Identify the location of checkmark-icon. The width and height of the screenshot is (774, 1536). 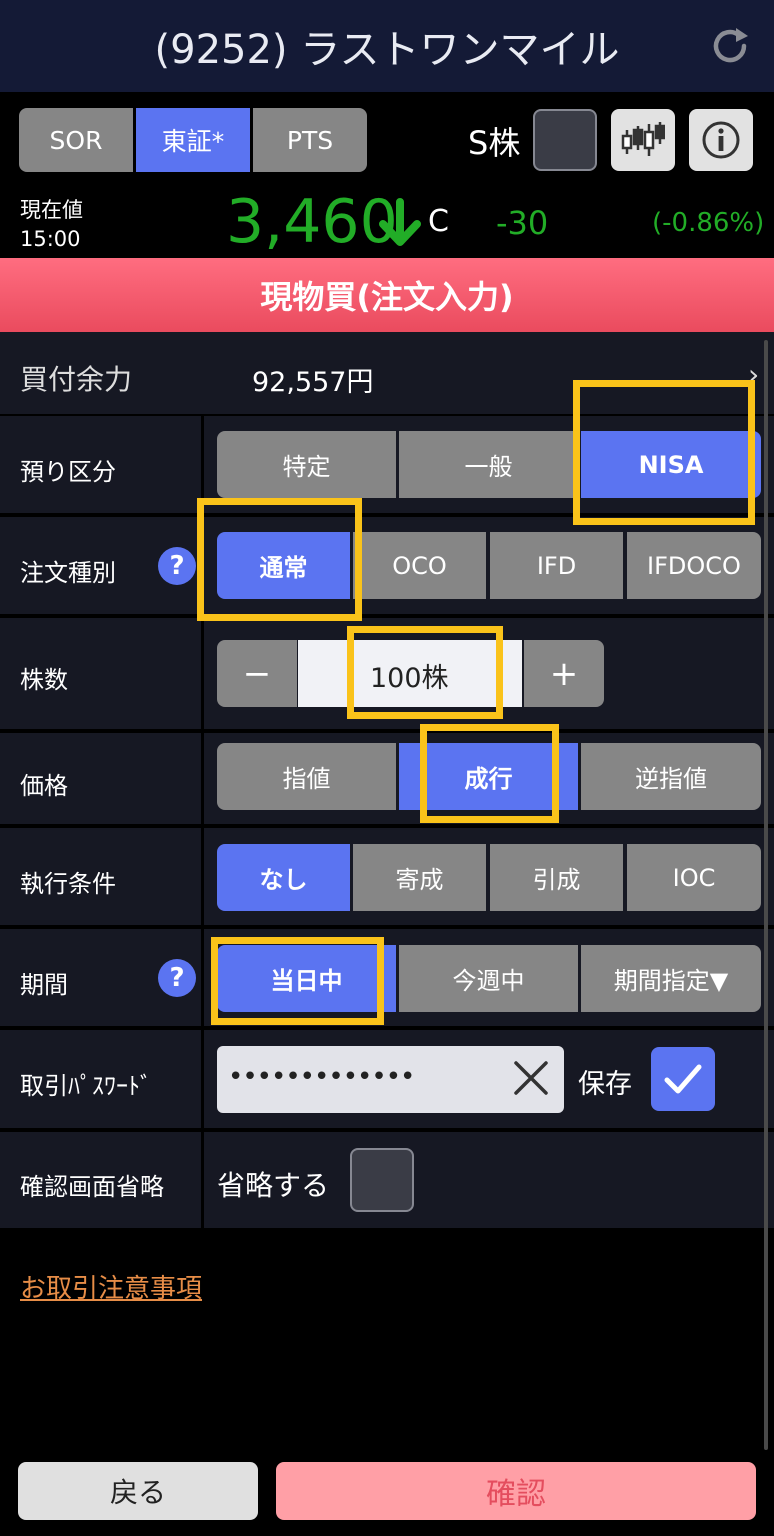
(683, 1079).